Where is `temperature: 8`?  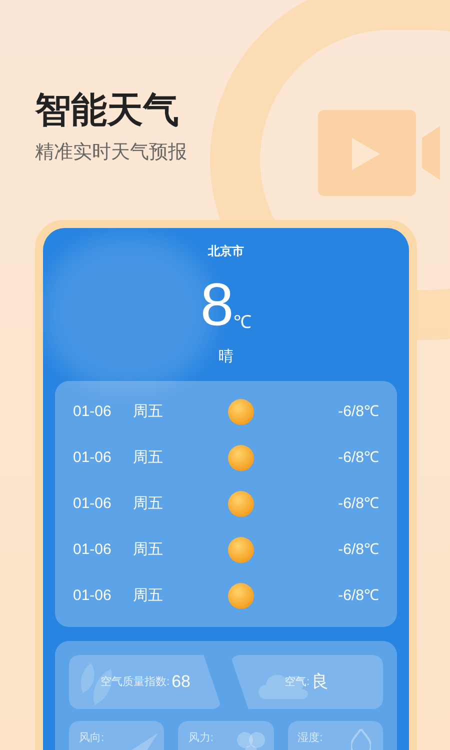 temperature: 8 is located at coordinates (217, 305).